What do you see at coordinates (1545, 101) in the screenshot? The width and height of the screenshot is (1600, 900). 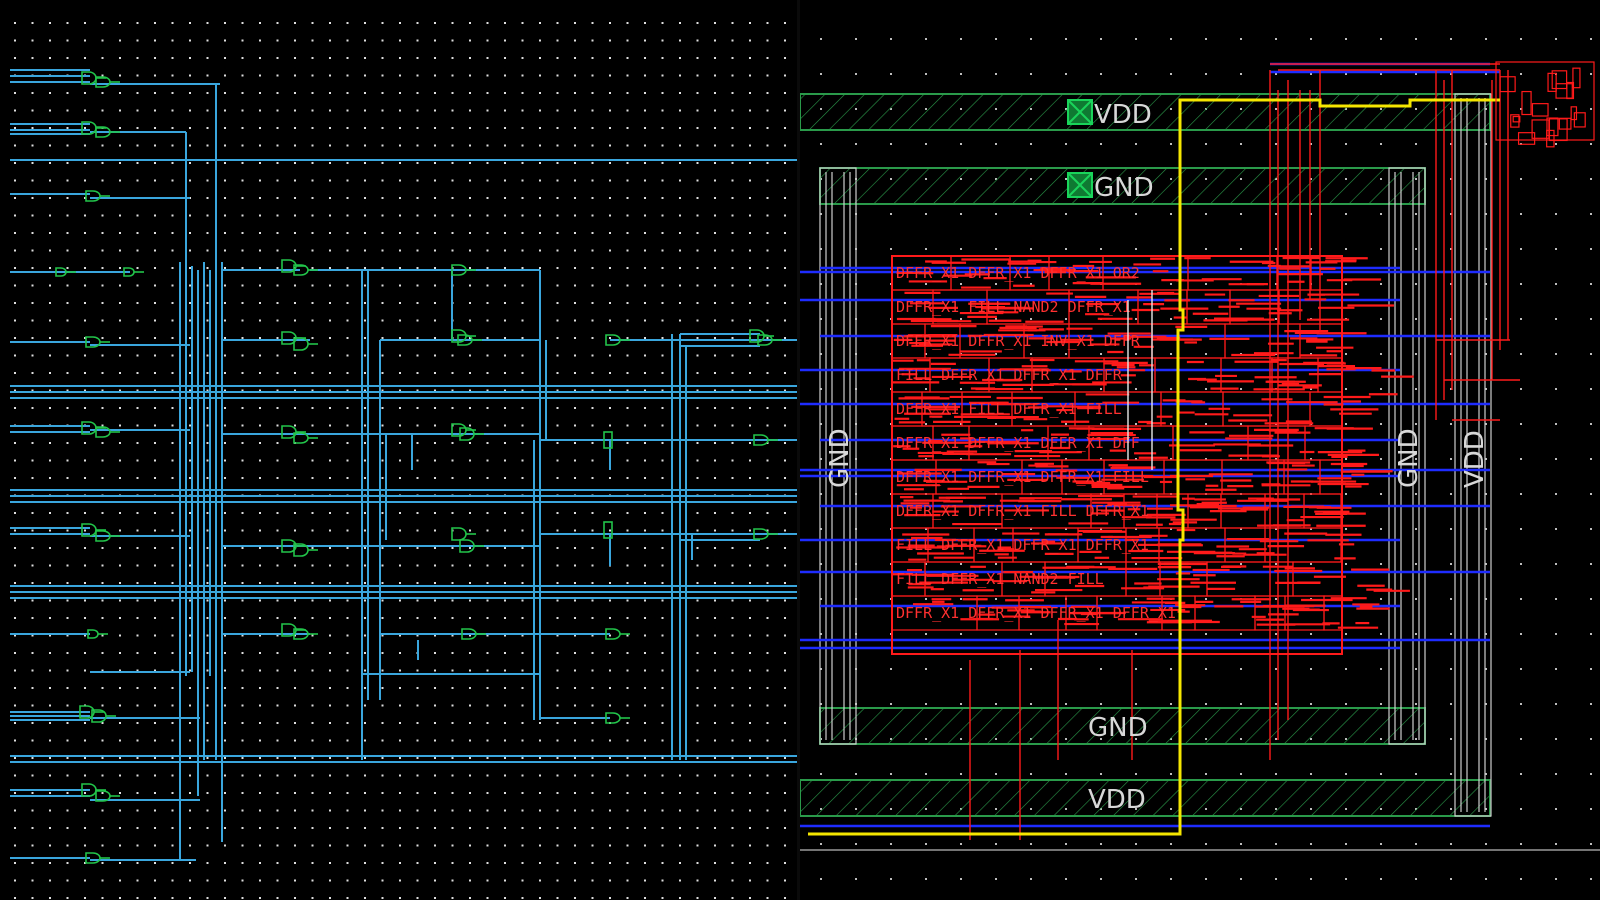 I see `io-pin-block` at bounding box center [1545, 101].